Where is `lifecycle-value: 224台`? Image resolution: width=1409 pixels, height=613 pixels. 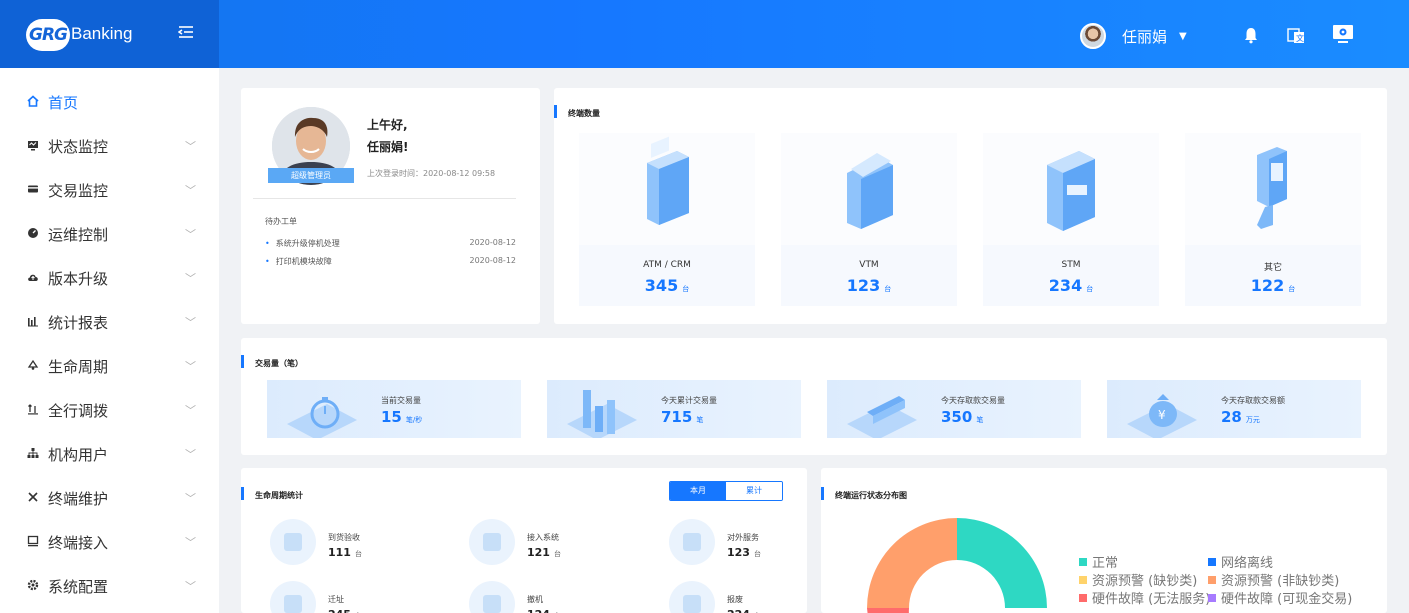 lifecycle-value: 224台 is located at coordinates (744, 610).